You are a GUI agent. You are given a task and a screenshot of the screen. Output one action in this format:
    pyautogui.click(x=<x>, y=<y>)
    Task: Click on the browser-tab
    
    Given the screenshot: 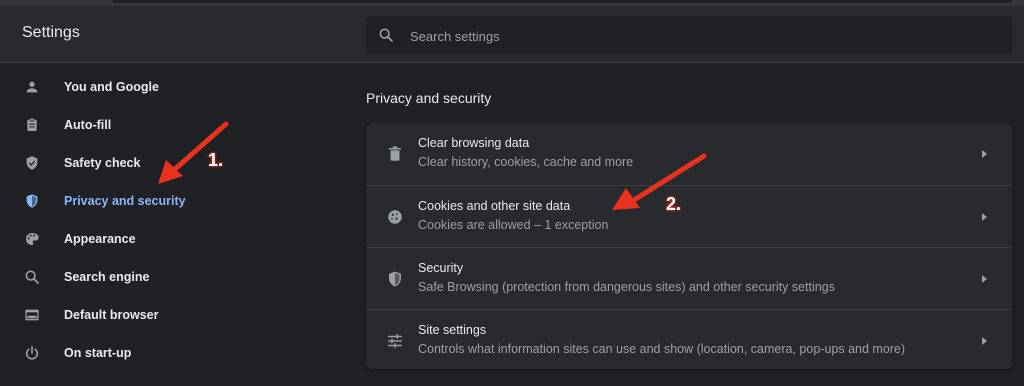 What is the action you would take?
    pyautogui.click(x=562, y=1)
    